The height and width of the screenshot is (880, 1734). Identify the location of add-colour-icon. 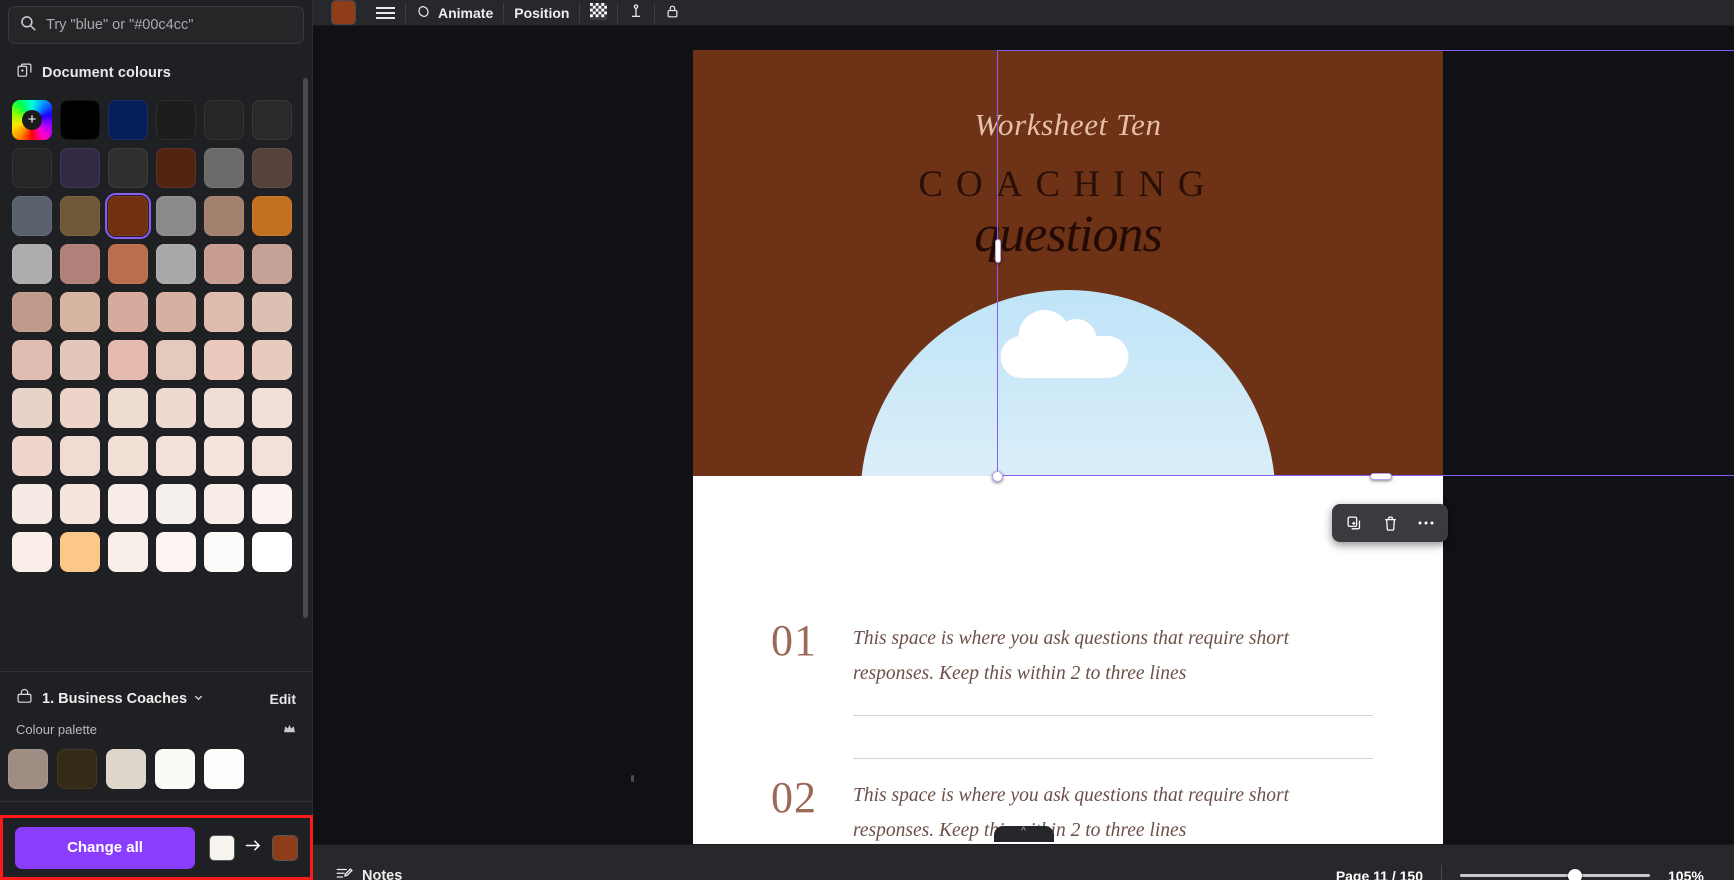
(32, 120).